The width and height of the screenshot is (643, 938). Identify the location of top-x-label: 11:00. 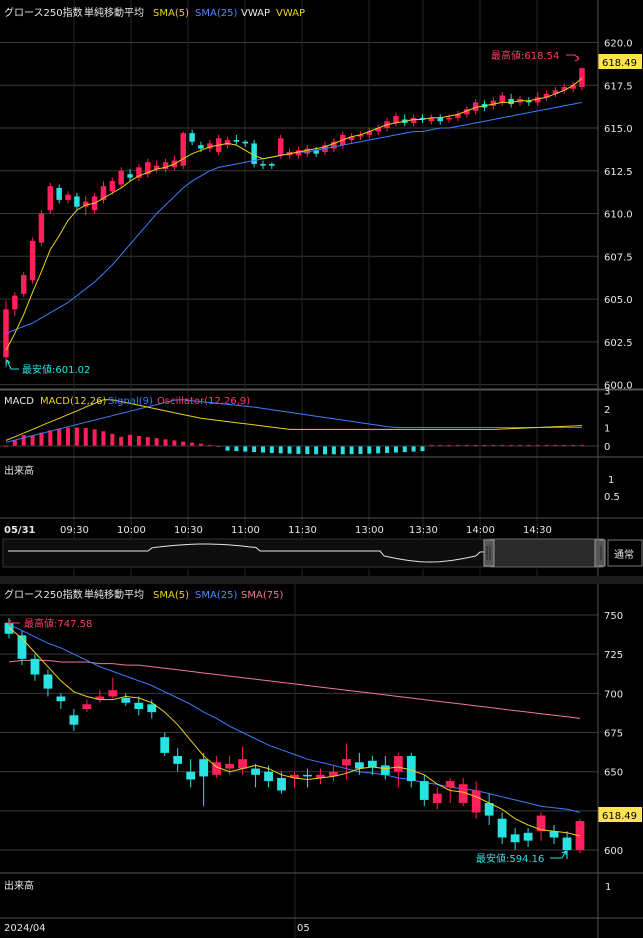
(245, 530).